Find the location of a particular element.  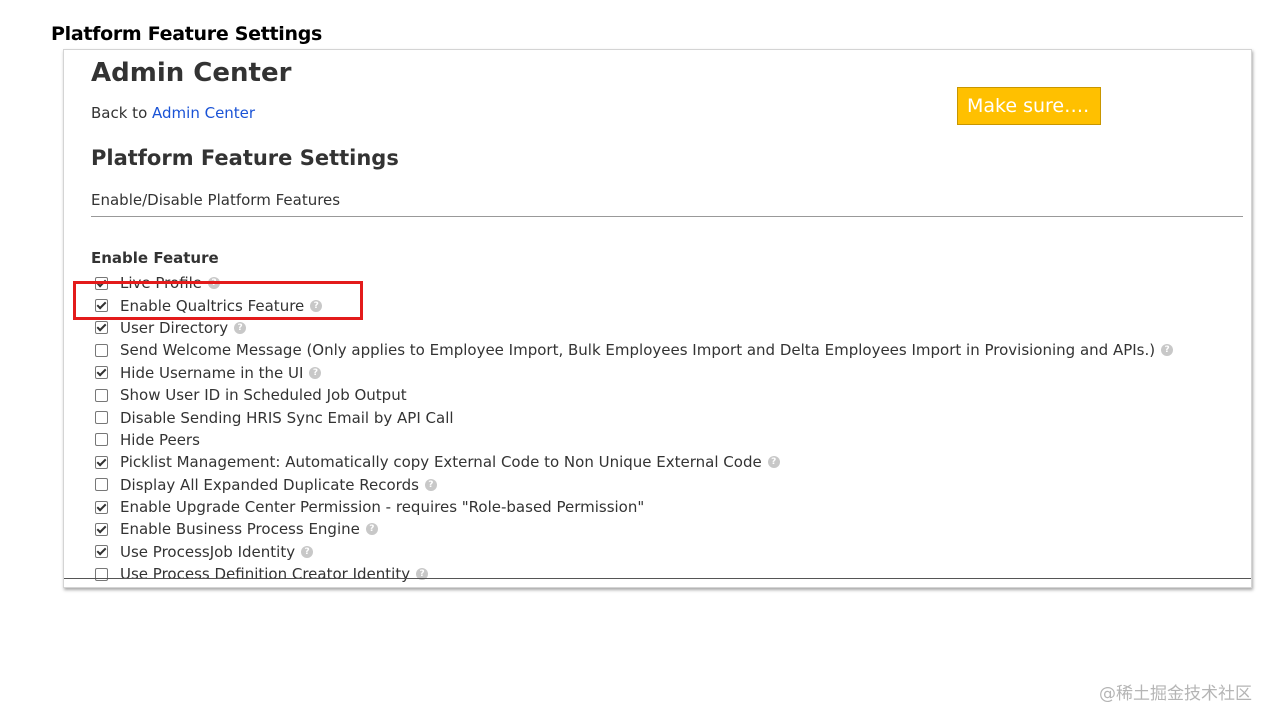

breadcrumb: Back to Admin Center is located at coordinates (173, 113).